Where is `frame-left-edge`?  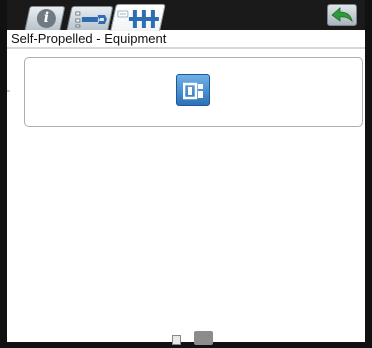 frame-left-edge is located at coordinates (3, 174).